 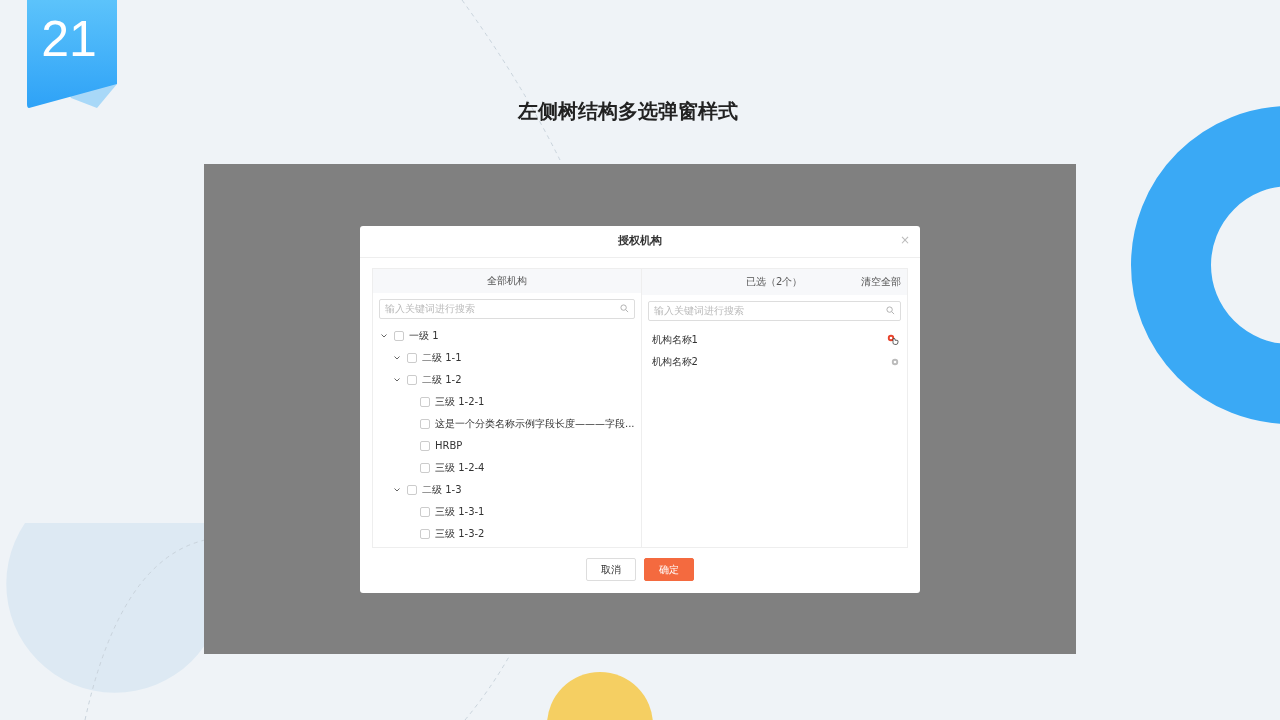 I want to click on bookmark-icon, so click(x=72, y=54).